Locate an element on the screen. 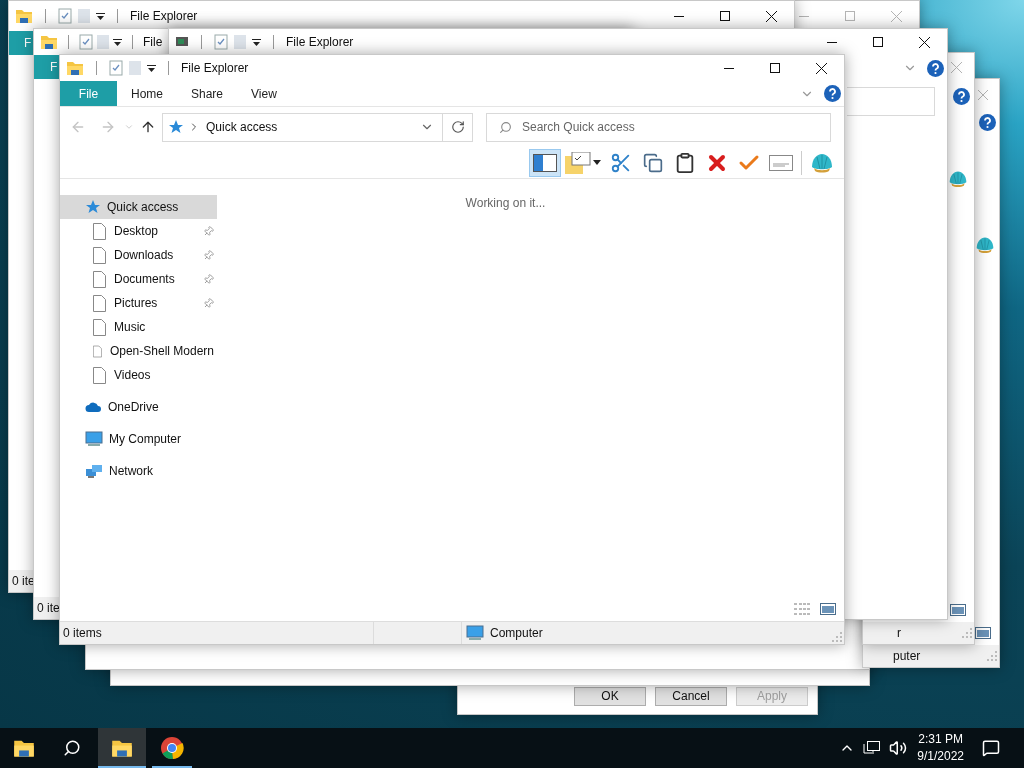 This screenshot has height=768, width=1024. nav-item: My Computer is located at coordinates (138, 439).